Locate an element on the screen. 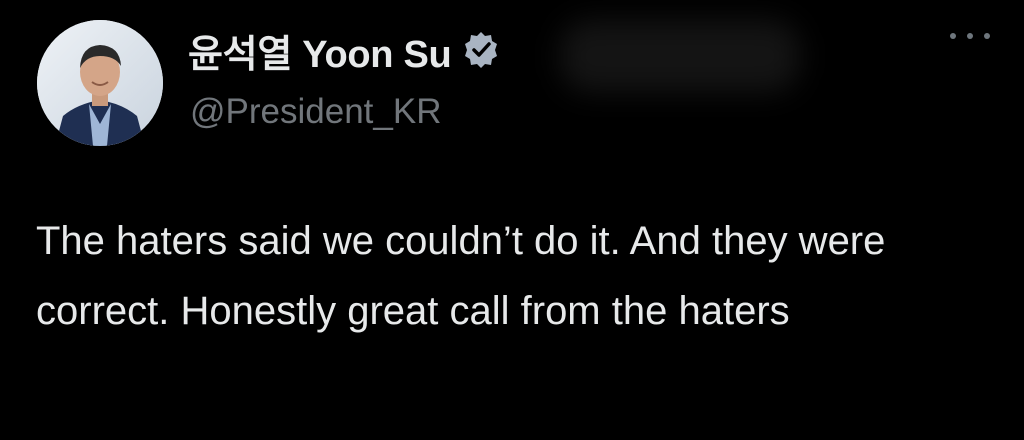  author-name-row: 윤석열 Yoon Su is located at coordinates (344, 50).